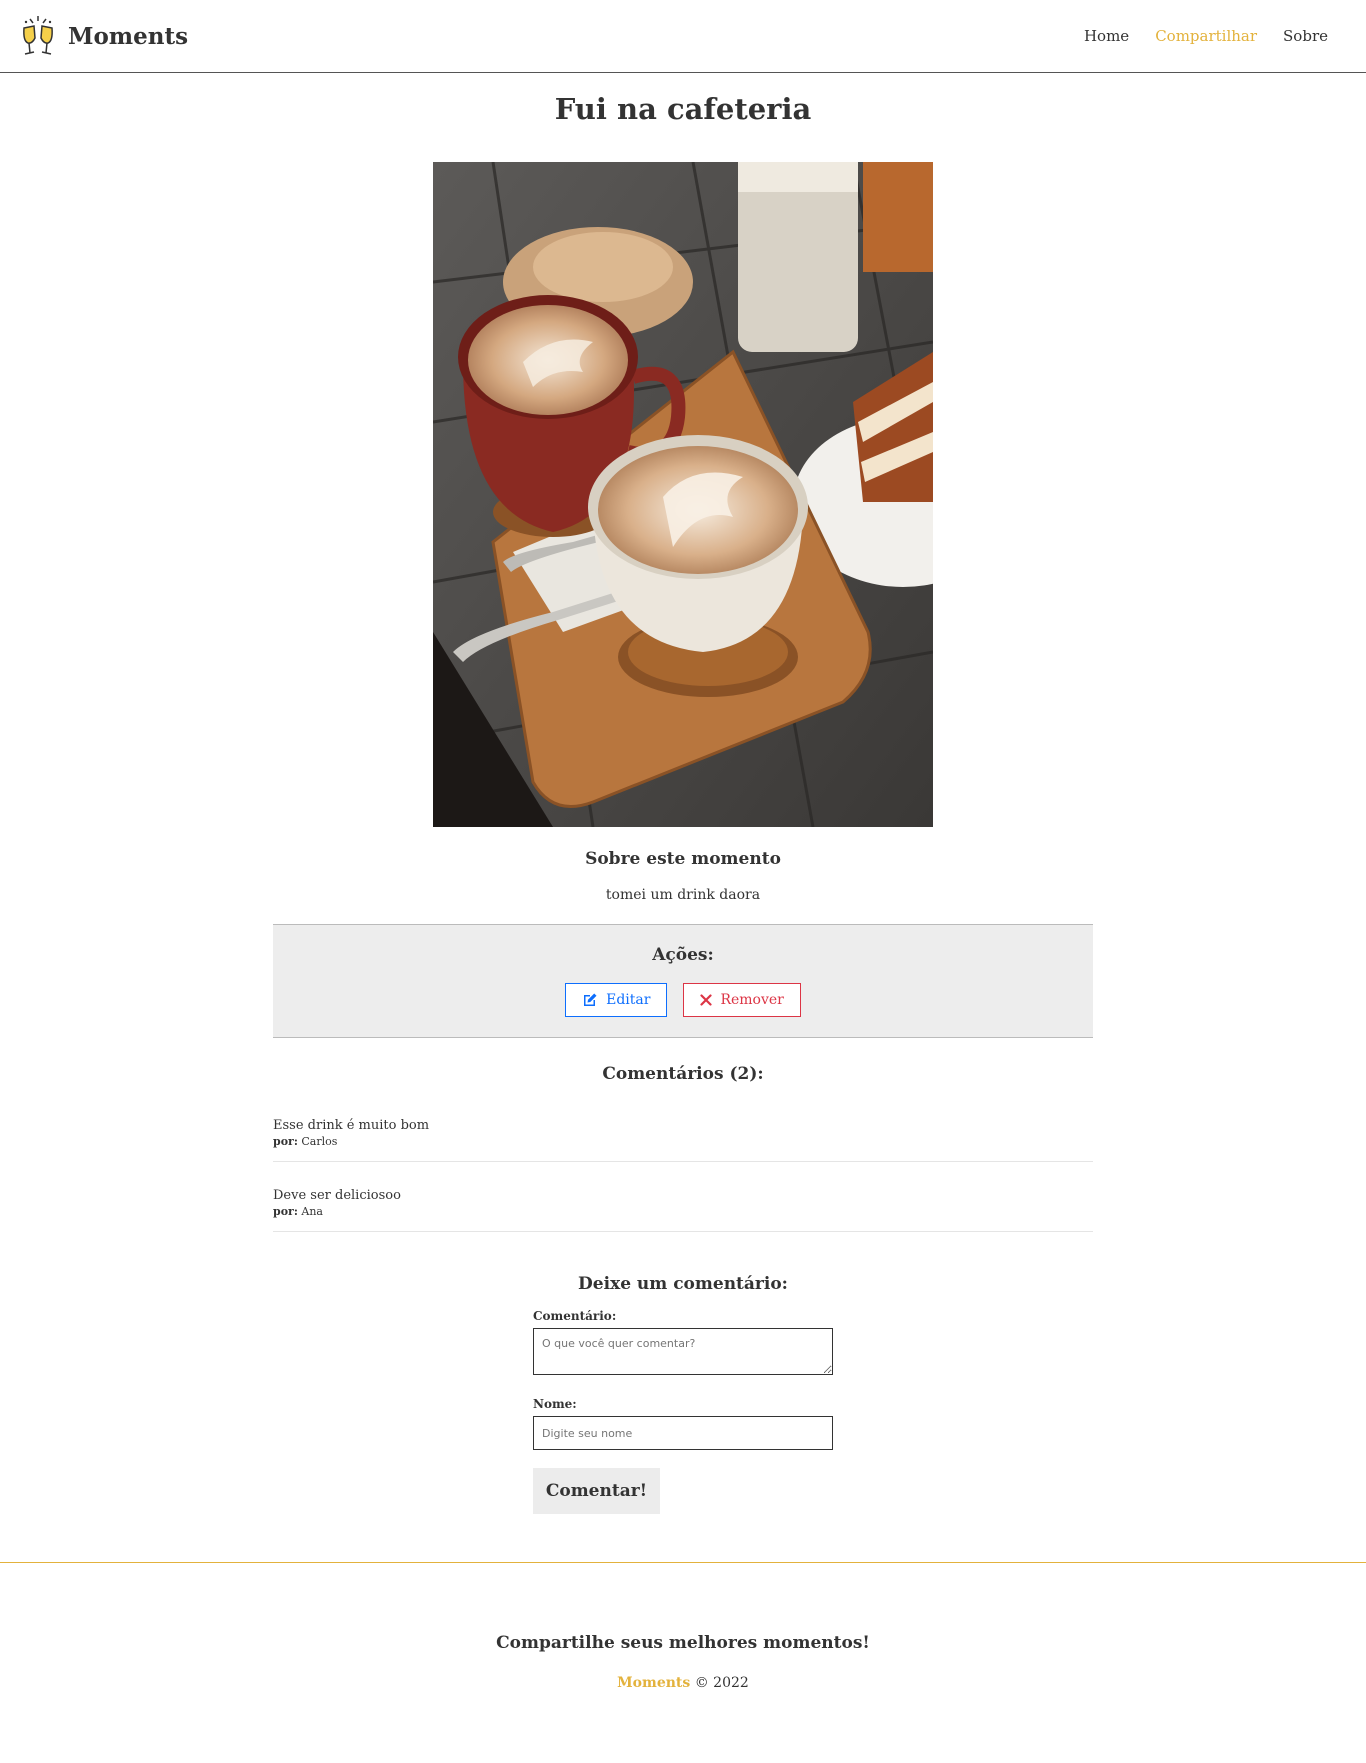 This screenshot has height=1763, width=1366. What do you see at coordinates (683, 1074) in the screenshot?
I see `comments-title: Comentários (2):` at bounding box center [683, 1074].